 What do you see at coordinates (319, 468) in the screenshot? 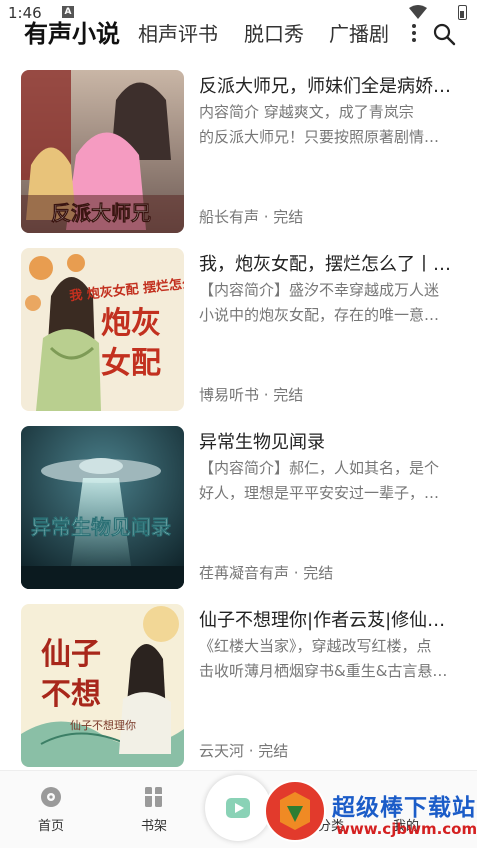
I see `description-line: 【内容简介】郝仁，人如其名，是个` at bounding box center [319, 468].